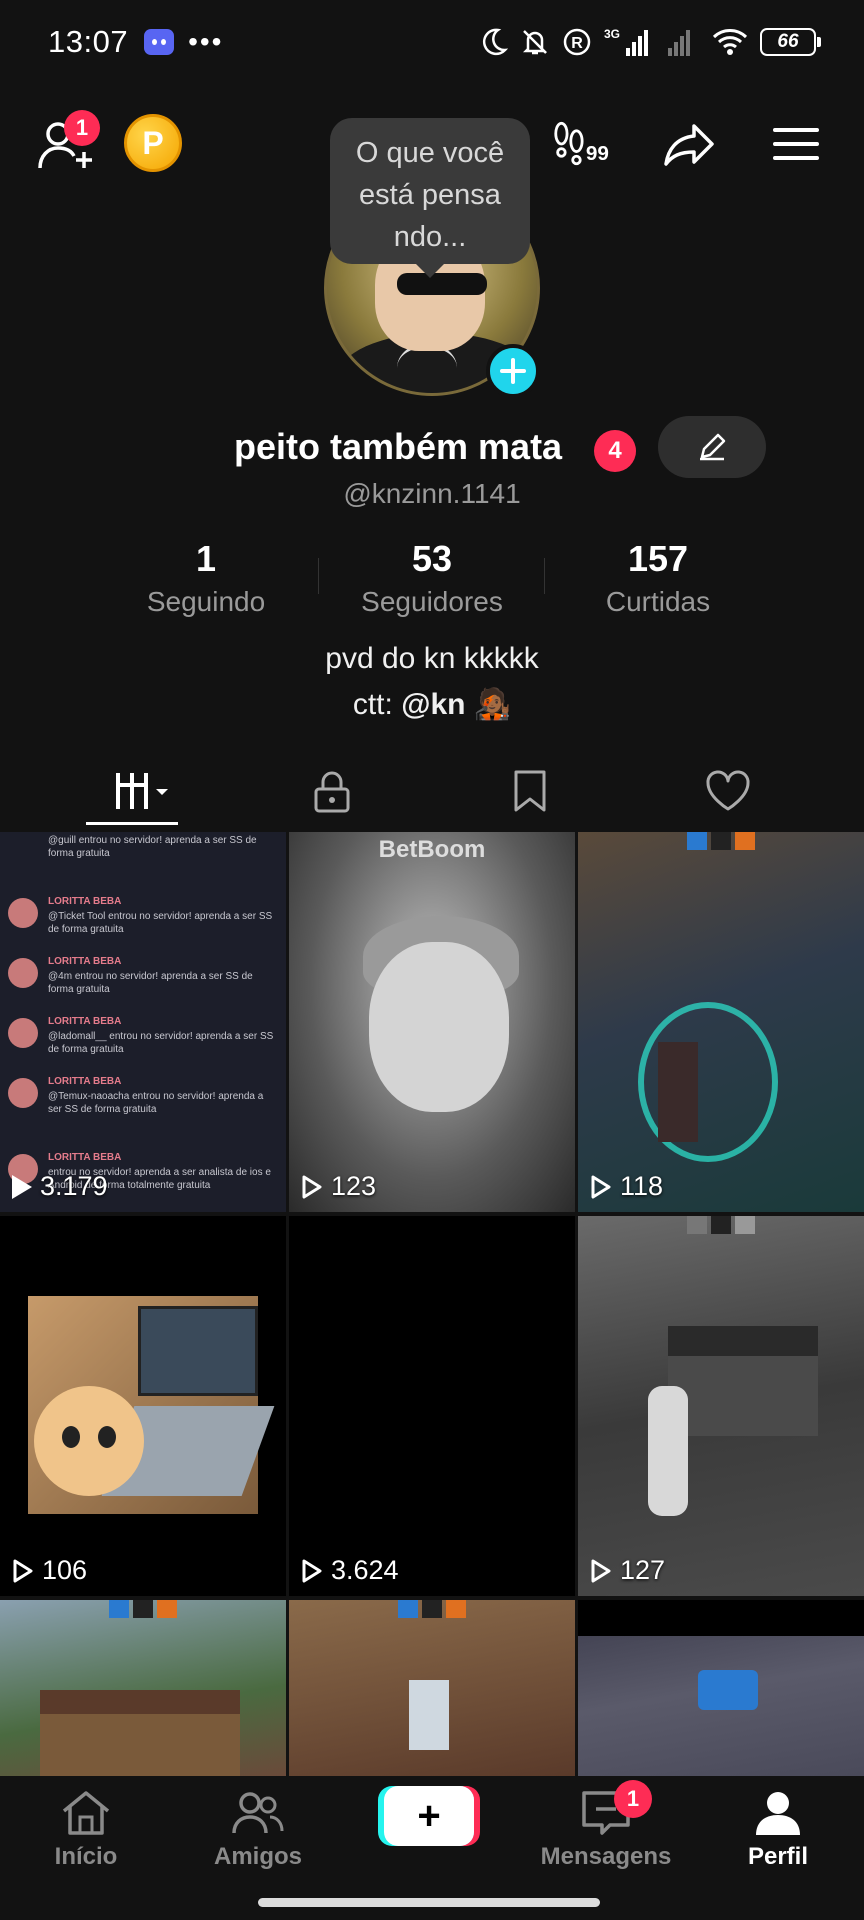 This screenshot has height=1920, width=864. Describe the element at coordinates (86, 1813) in the screenshot. I see `home-icon` at that location.